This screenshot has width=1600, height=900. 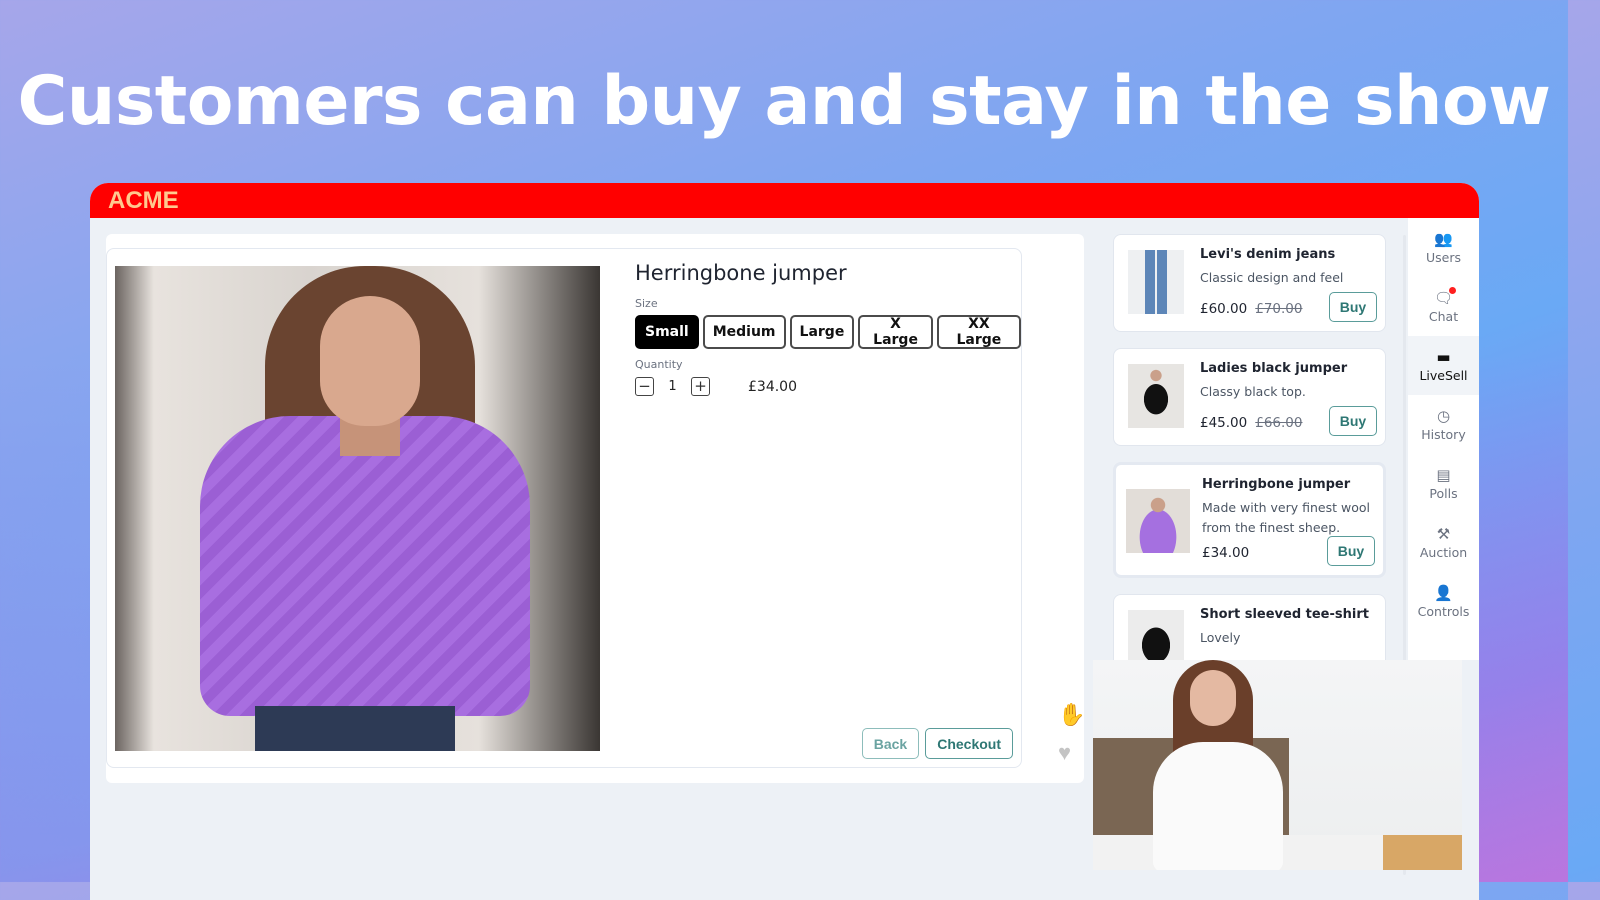 I want to click on rail-label: Polls, so click(x=1443, y=493).